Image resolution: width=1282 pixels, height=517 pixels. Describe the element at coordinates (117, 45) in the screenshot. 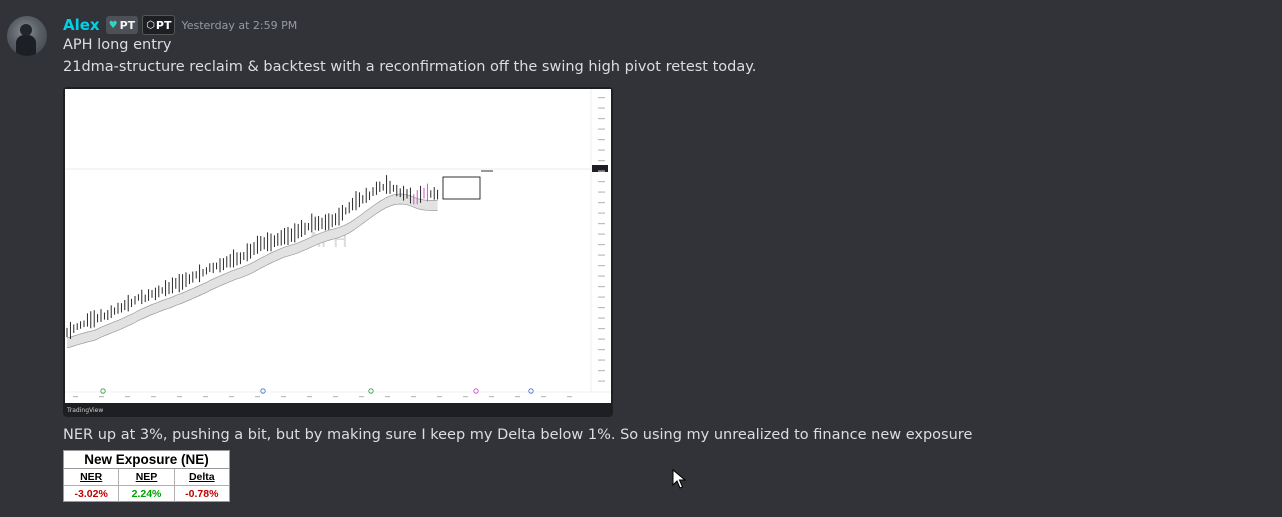

I see `message-line-1: APH long entry` at that location.